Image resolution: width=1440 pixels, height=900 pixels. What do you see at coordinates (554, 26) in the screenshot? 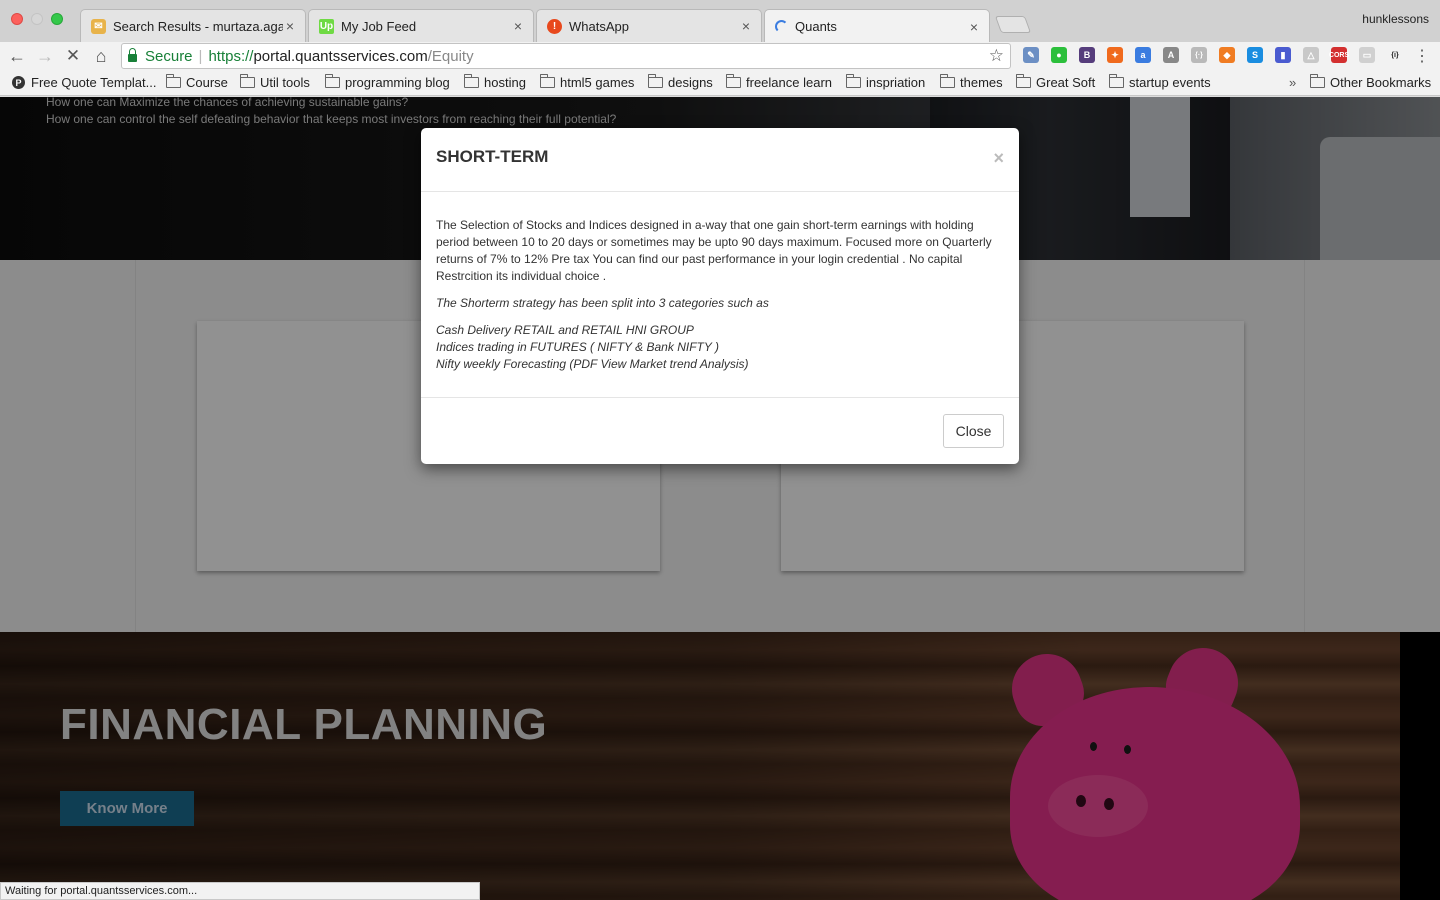
I see `warning-icon: !` at bounding box center [554, 26].